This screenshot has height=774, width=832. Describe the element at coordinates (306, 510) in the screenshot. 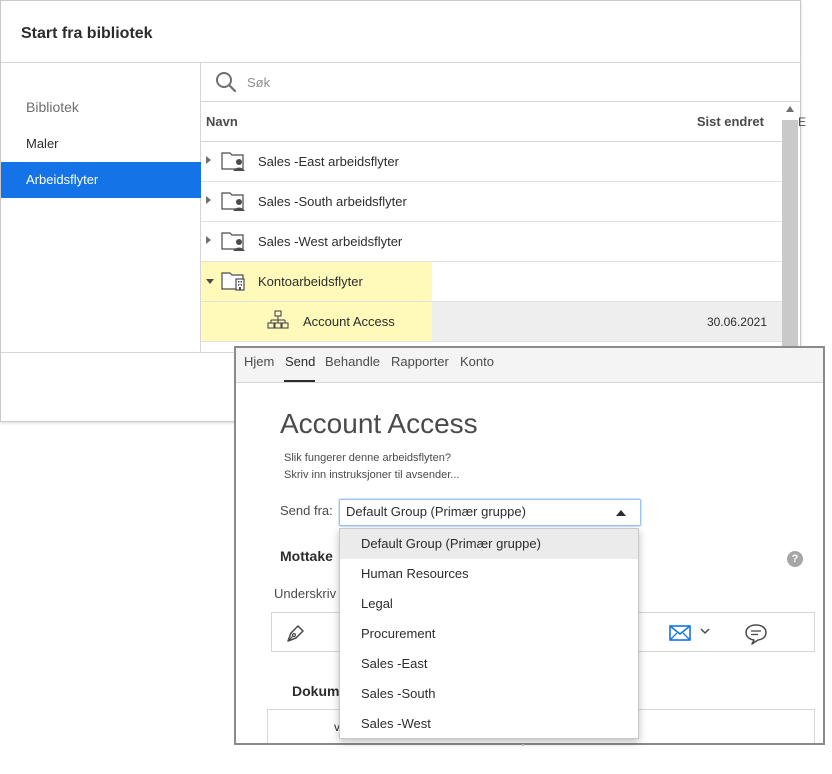

I see `send-from-label: Send fra:` at that location.